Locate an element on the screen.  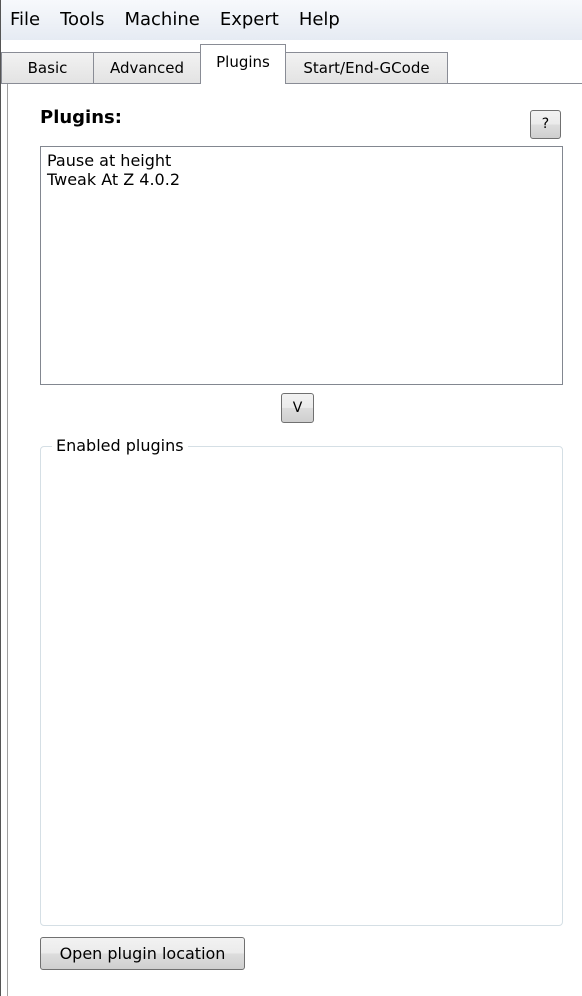
window-left-border is located at coordinates (0, 498).